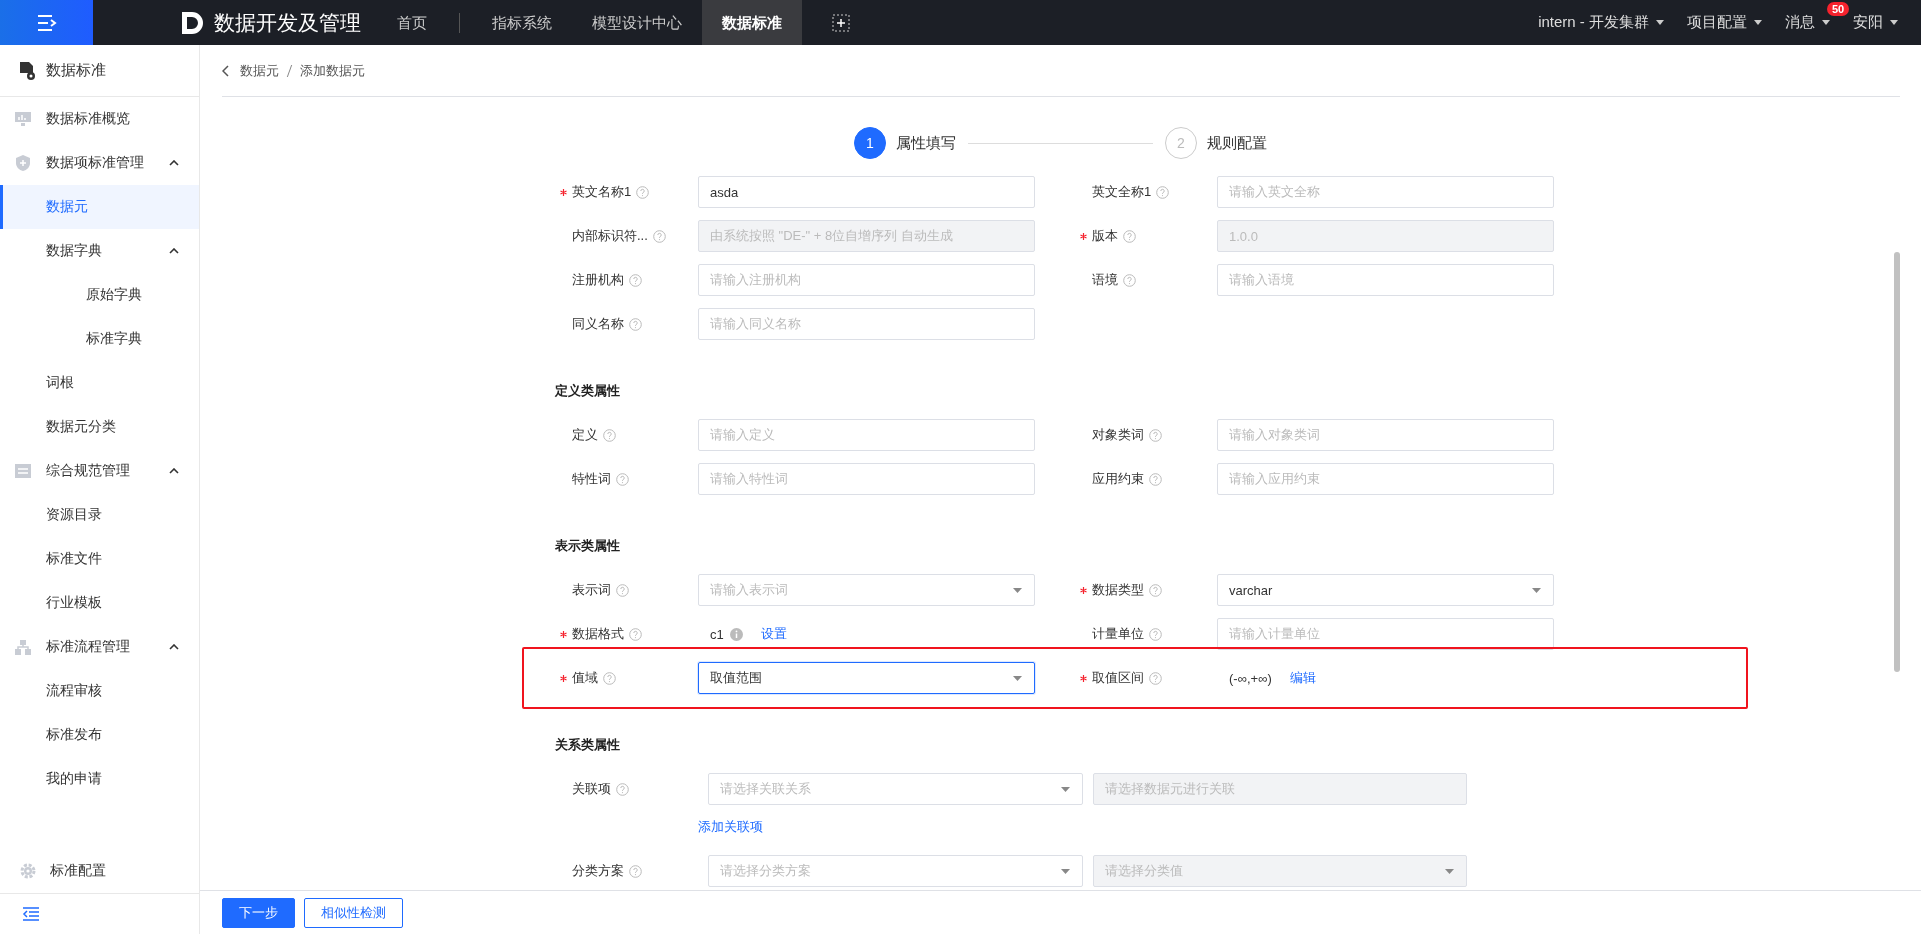 Image resolution: width=1921 pixels, height=934 pixels. What do you see at coordinates (866, 192) in the screenshot?
I see `text-field: asda` at bounding box center [866, 192].